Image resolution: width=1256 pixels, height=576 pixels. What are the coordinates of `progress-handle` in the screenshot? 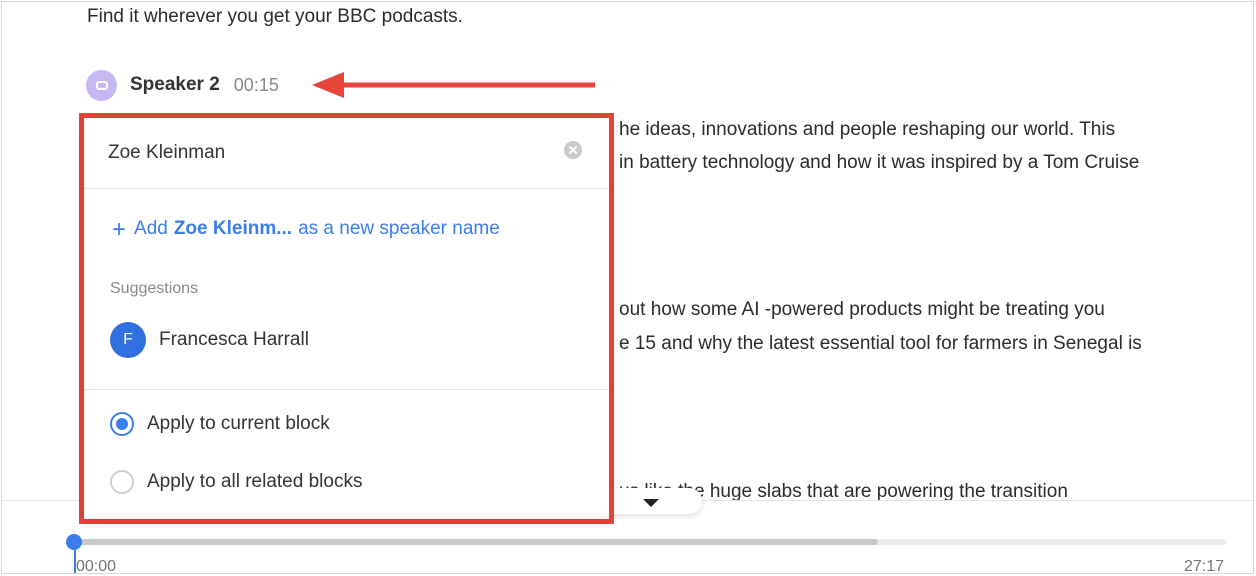 It's located at (74, 542).